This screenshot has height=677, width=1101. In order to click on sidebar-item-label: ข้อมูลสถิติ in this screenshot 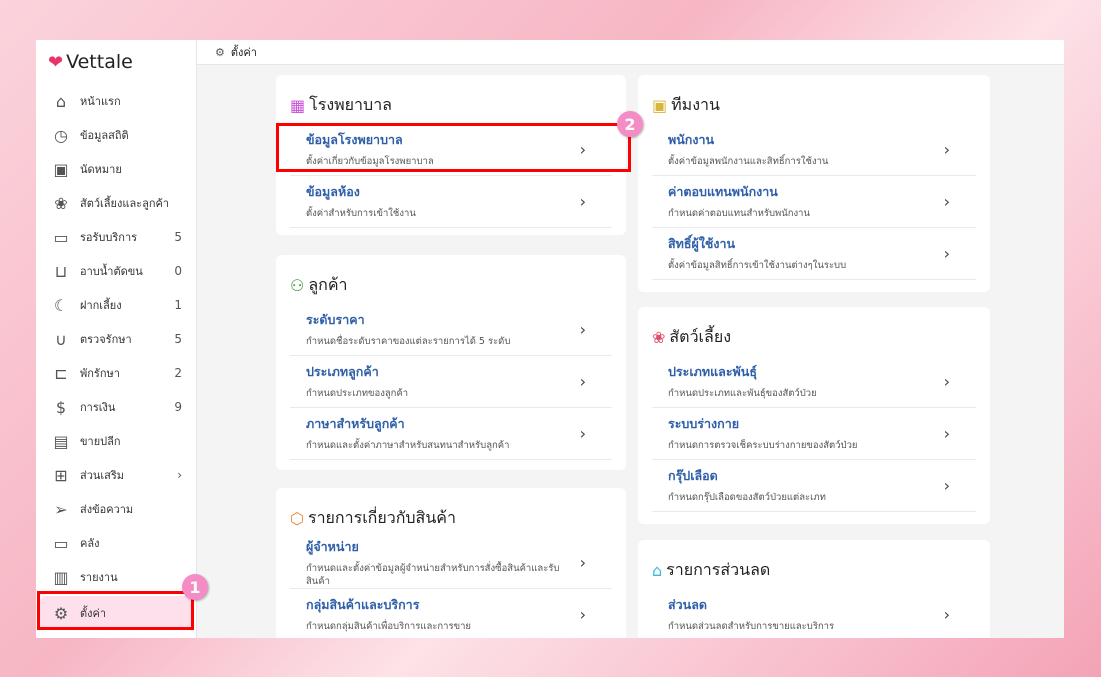, I will do `click(104, 135)`.